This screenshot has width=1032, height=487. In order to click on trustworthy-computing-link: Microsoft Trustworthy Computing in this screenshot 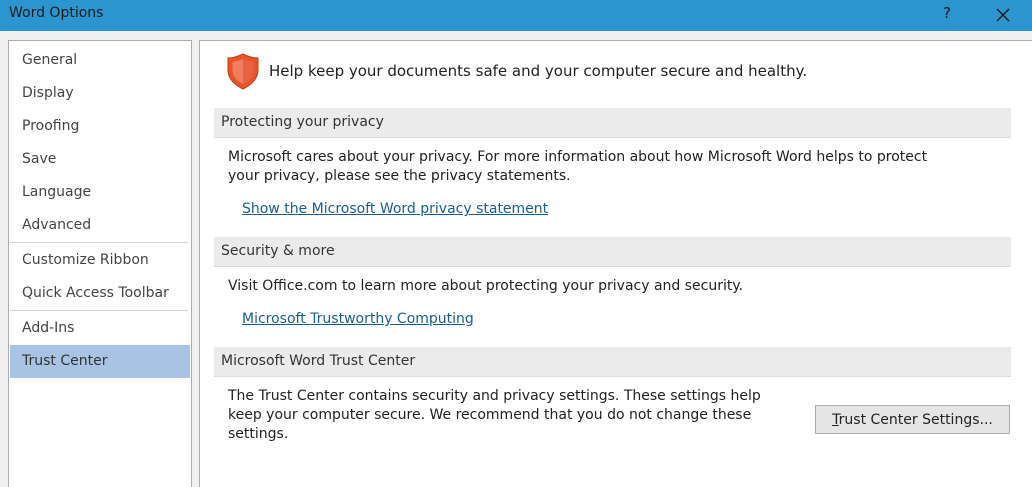, I will do `click(358, 319)`.